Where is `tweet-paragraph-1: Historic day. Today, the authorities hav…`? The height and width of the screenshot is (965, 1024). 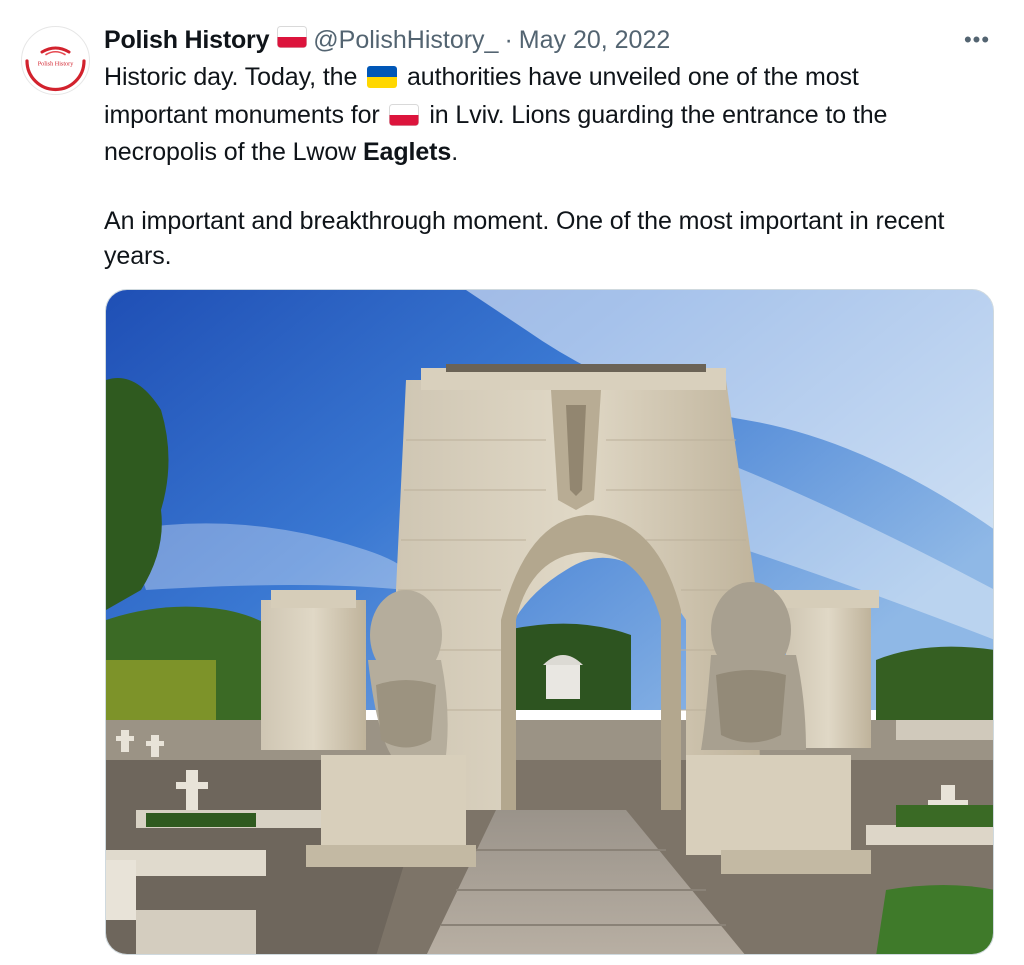 tweet-paragraph-1: Historic day. Today, the authorities hav… is located at coordinates (544, 115).